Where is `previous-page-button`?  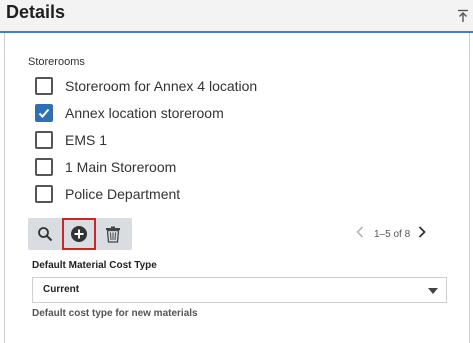
previous-page-button is located at coordinates (360, 234).